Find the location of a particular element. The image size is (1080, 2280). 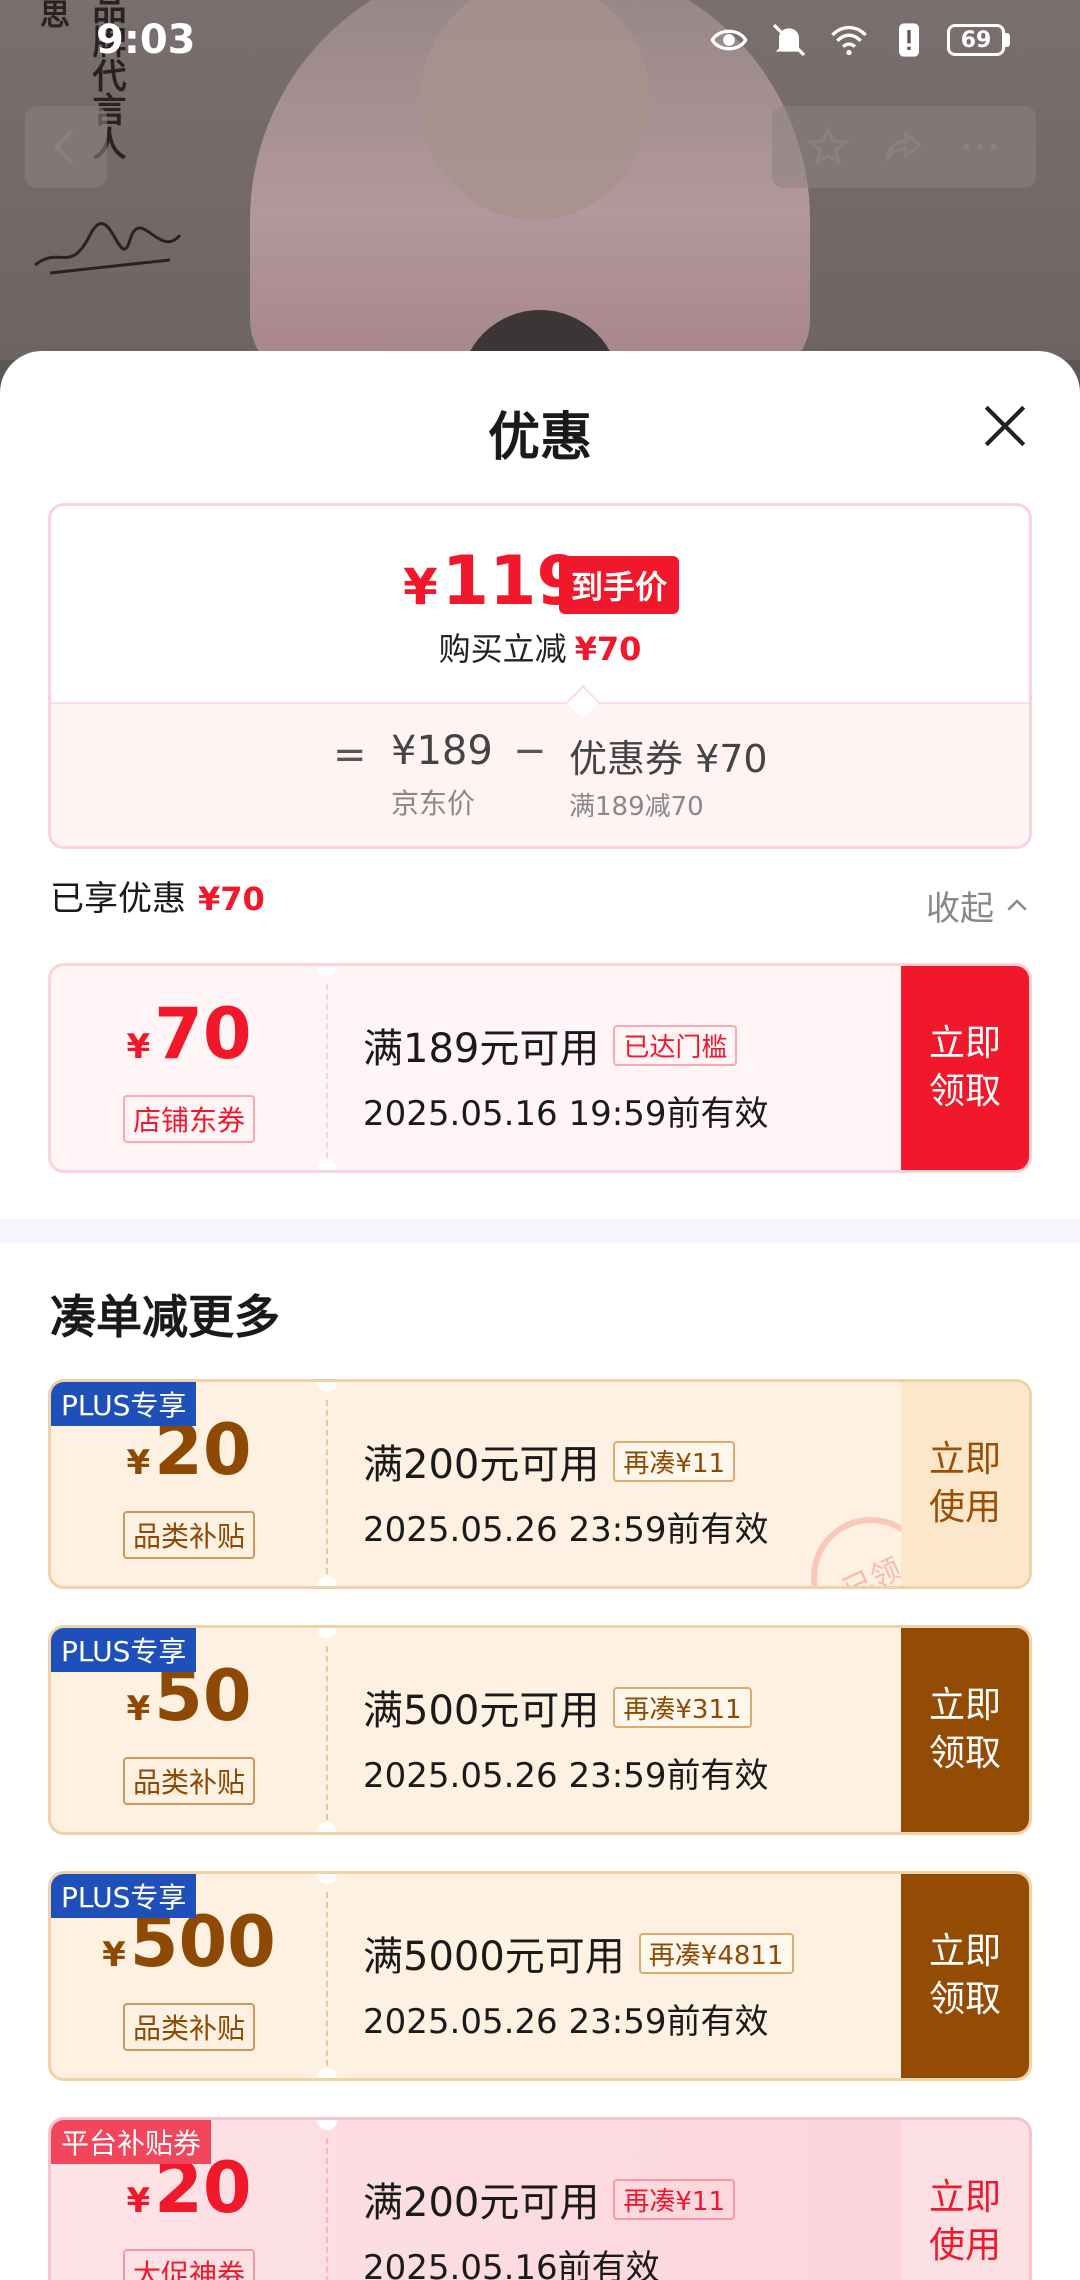

collapse-button: 收起 is located at coordinates (979, 905).